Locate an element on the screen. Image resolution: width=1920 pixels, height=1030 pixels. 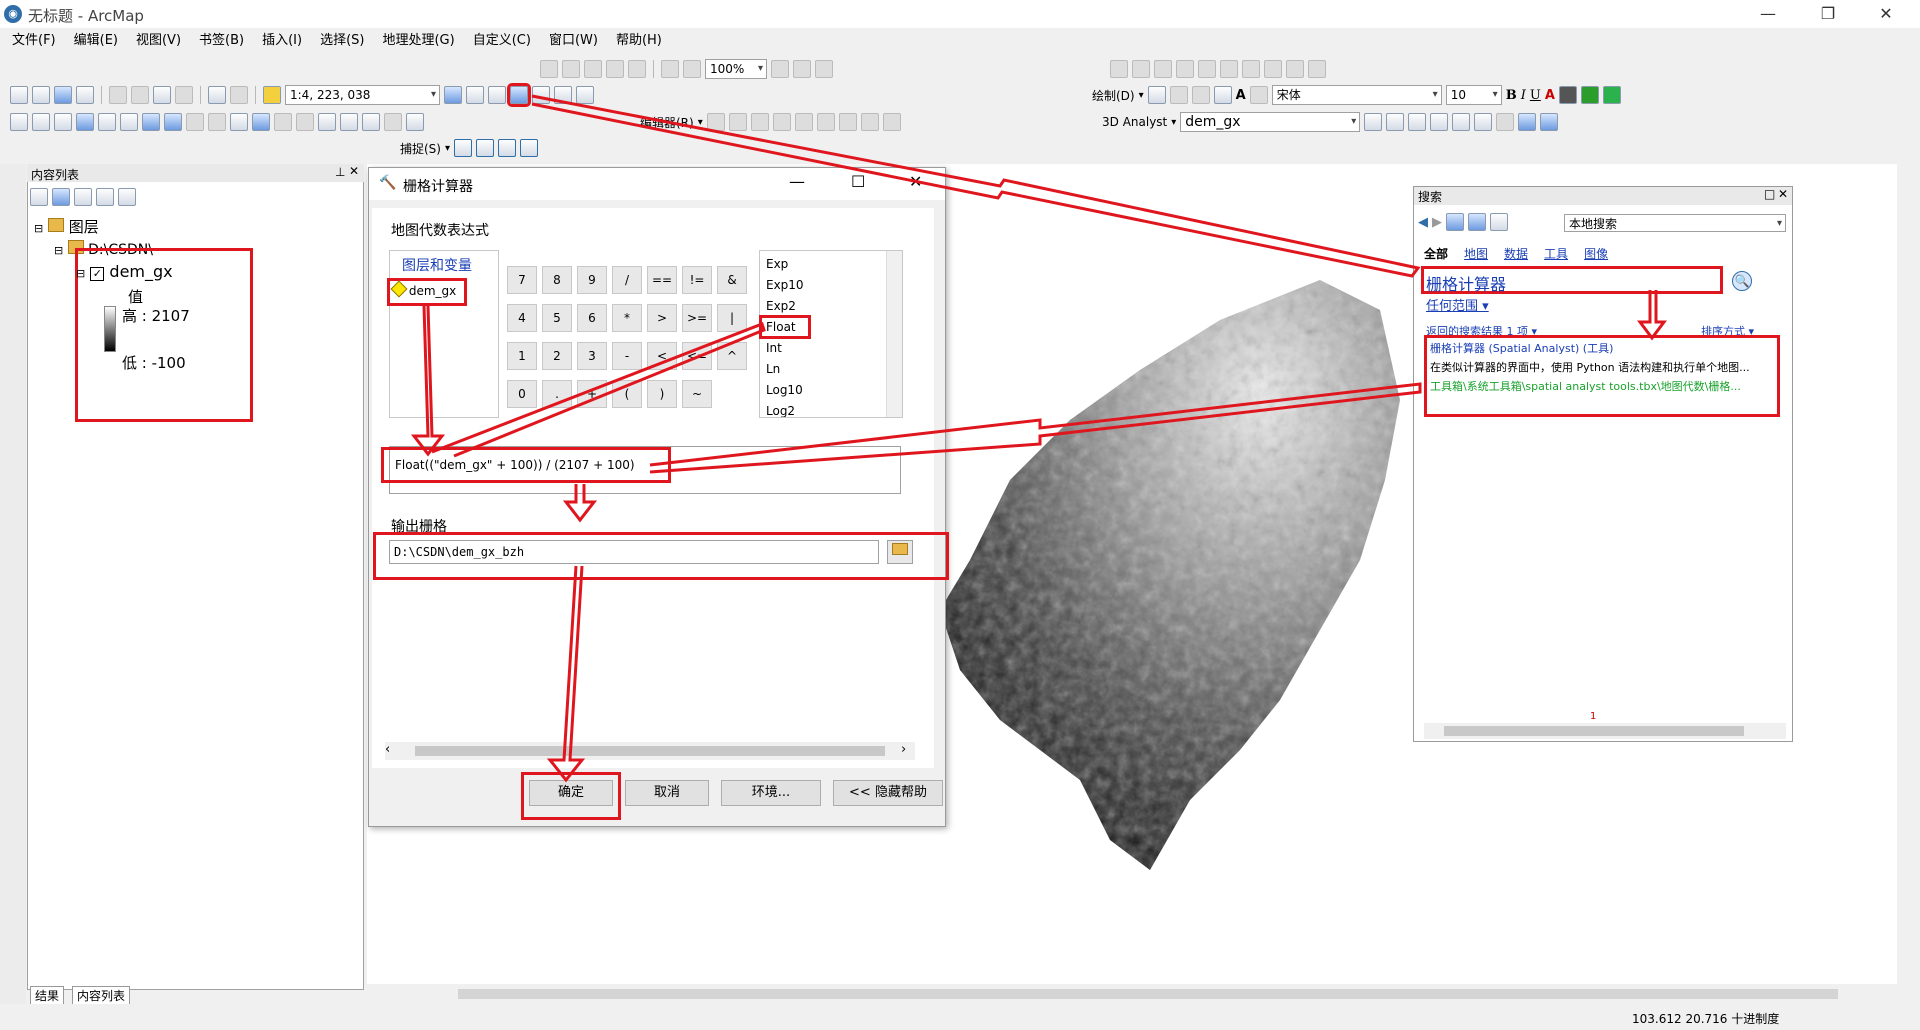
save-icon is located at coordinates (63, 95).